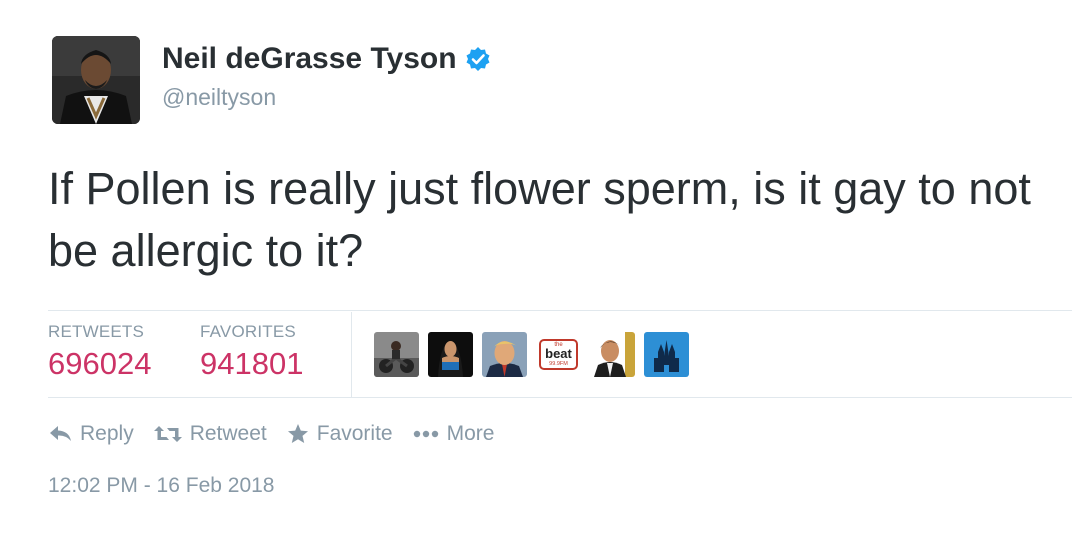 This screenshot has height=533, width=1072. I want to click on favoriters-list: the beat 99.9FM, so click(531, 354).